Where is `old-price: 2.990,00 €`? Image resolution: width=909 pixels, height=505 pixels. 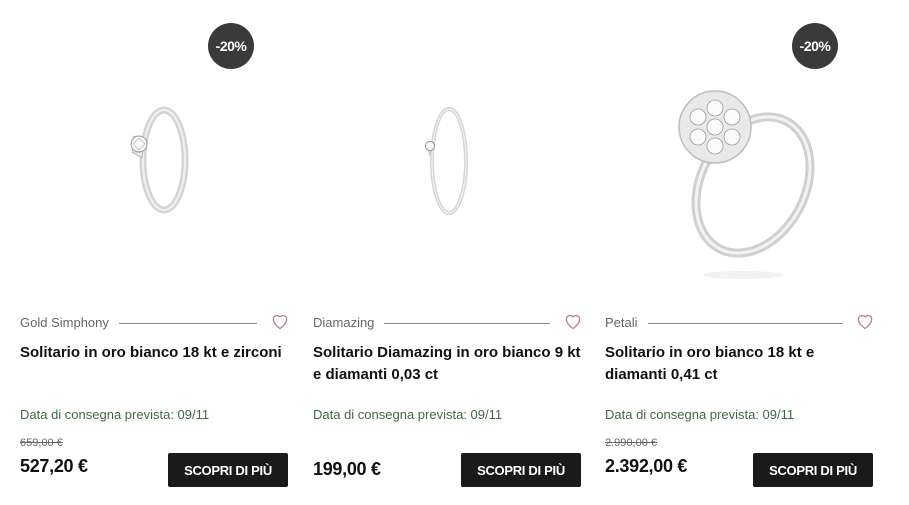
old-price: 2.990,00 € is located at coordinates (631, 443).